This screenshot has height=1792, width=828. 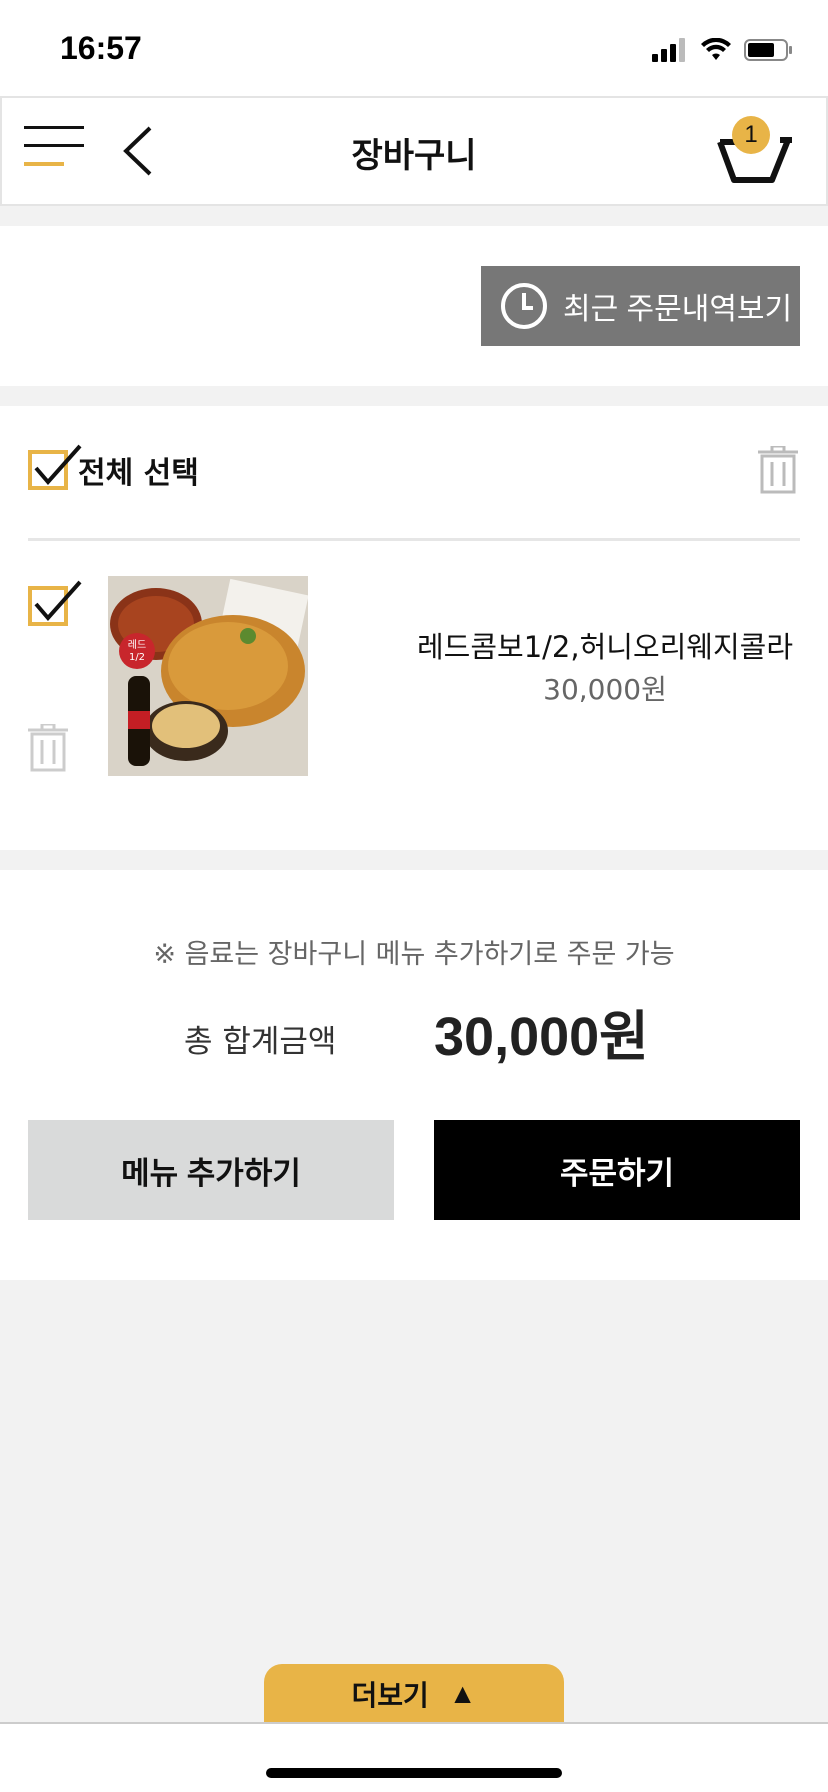 I want to click on app-header: 장바구니 1, so click(x=414, y=151).